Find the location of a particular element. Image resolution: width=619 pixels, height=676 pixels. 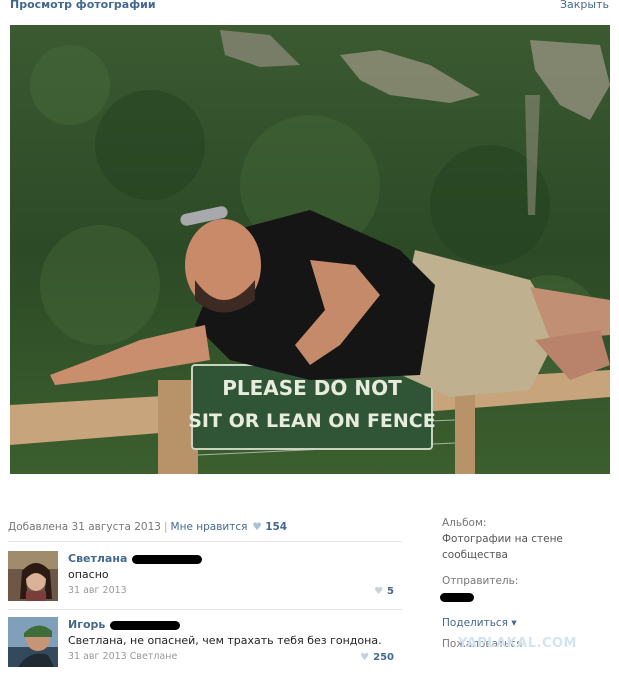

comment-author: Игорь is located at coordinates (124, 624).